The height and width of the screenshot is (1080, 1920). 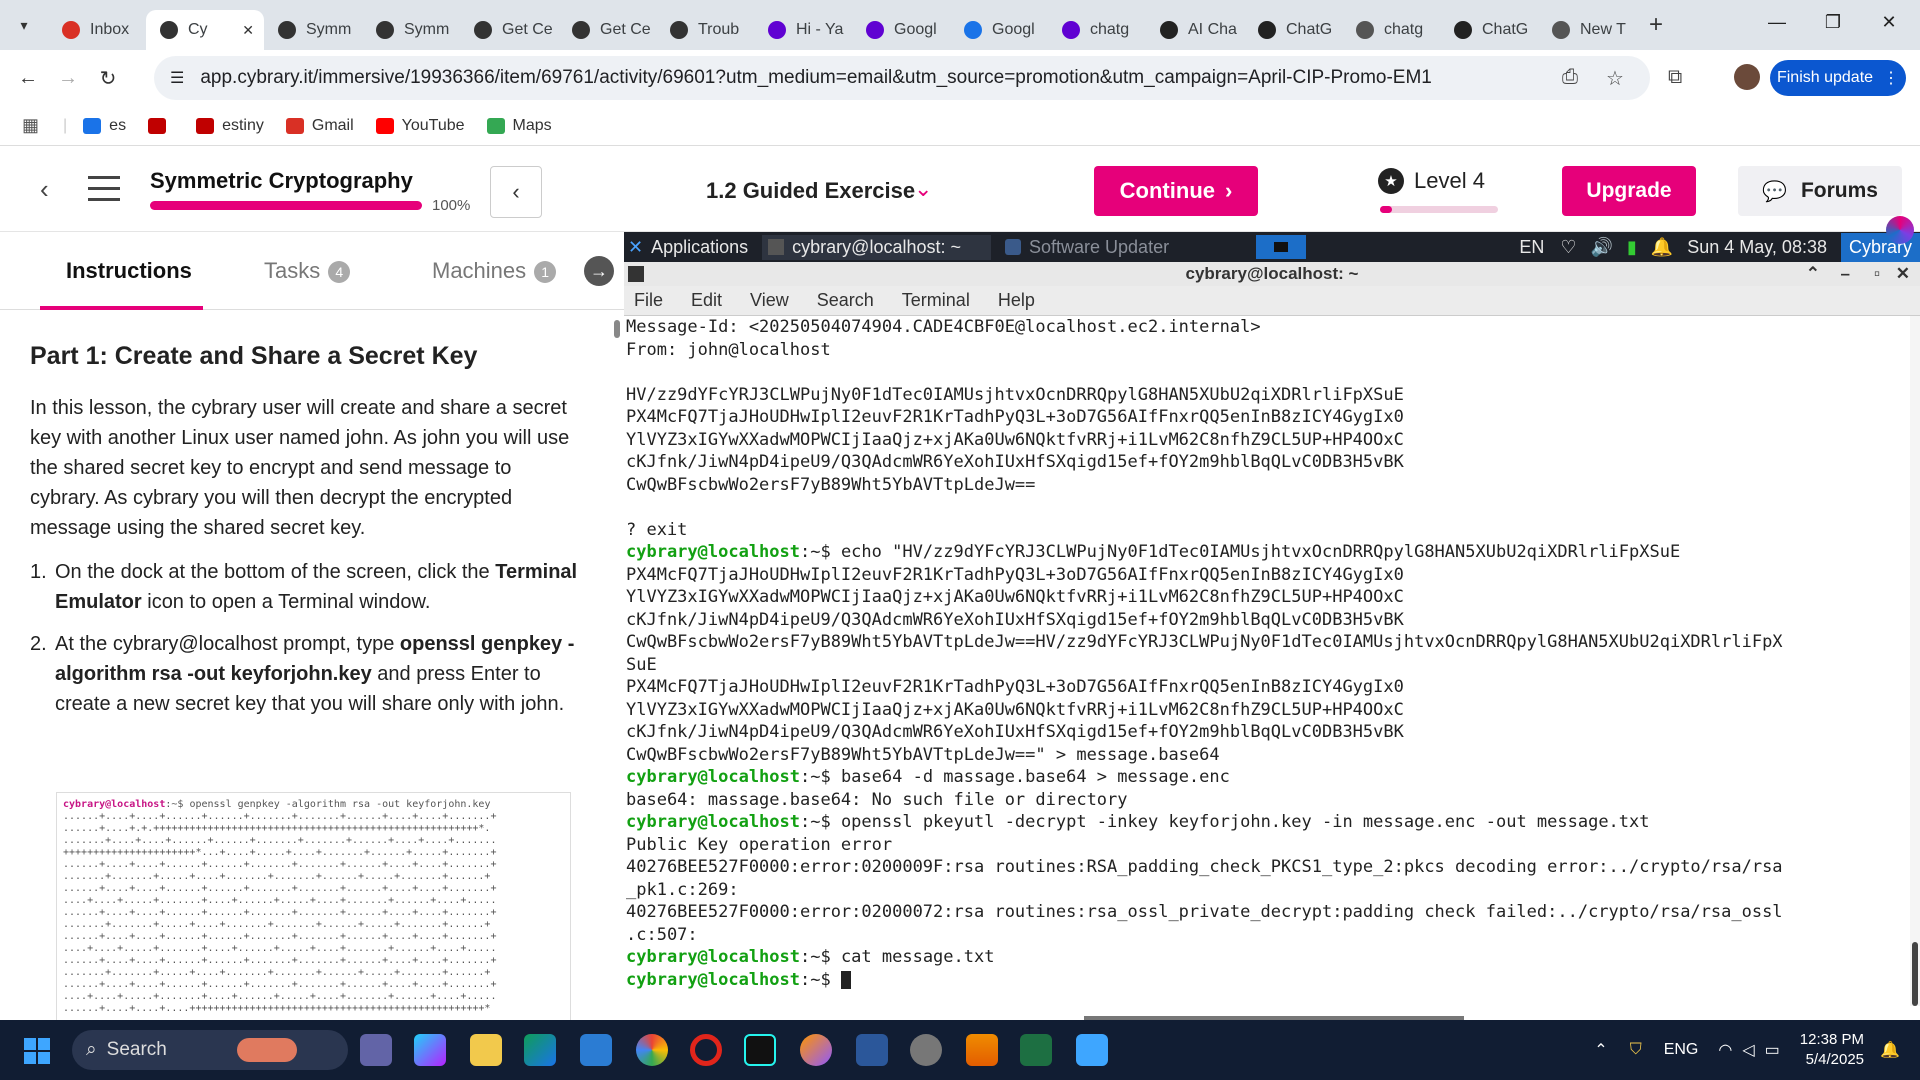 I want to click on opera-icon, so click(x=706, y=1050).